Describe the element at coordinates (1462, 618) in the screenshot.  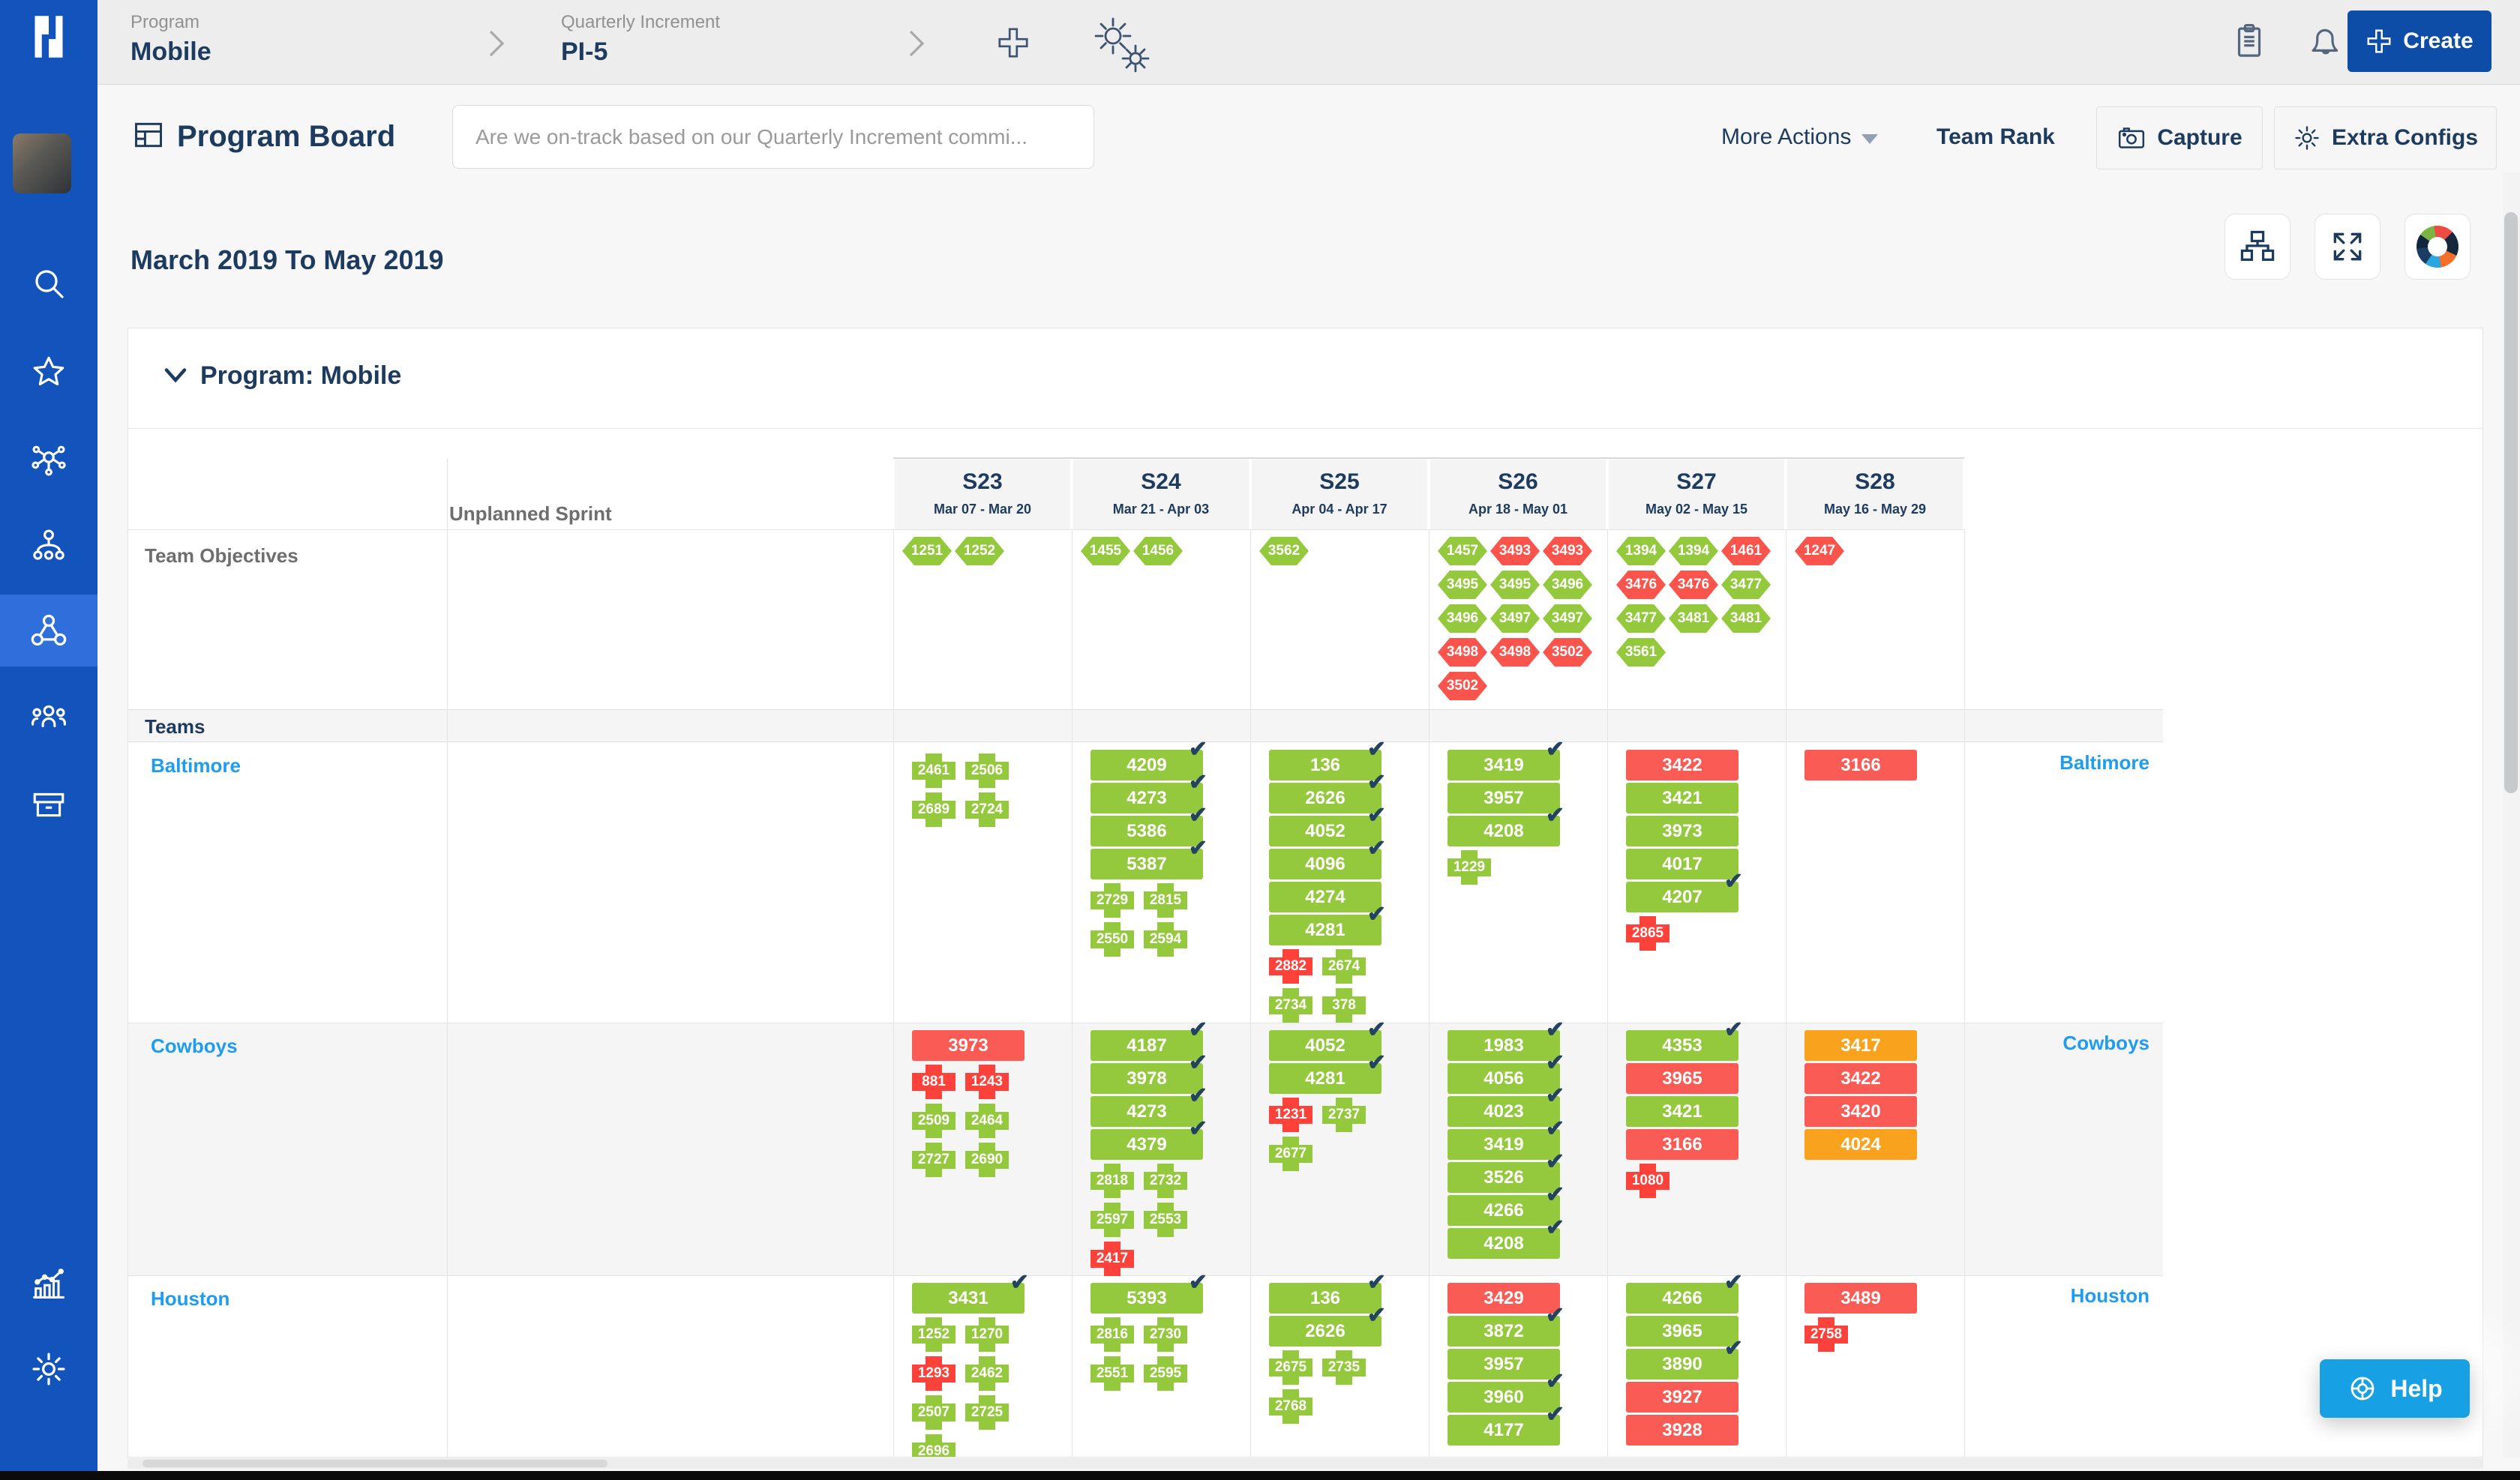
I see `objective-hexagon: 3496` at that location.